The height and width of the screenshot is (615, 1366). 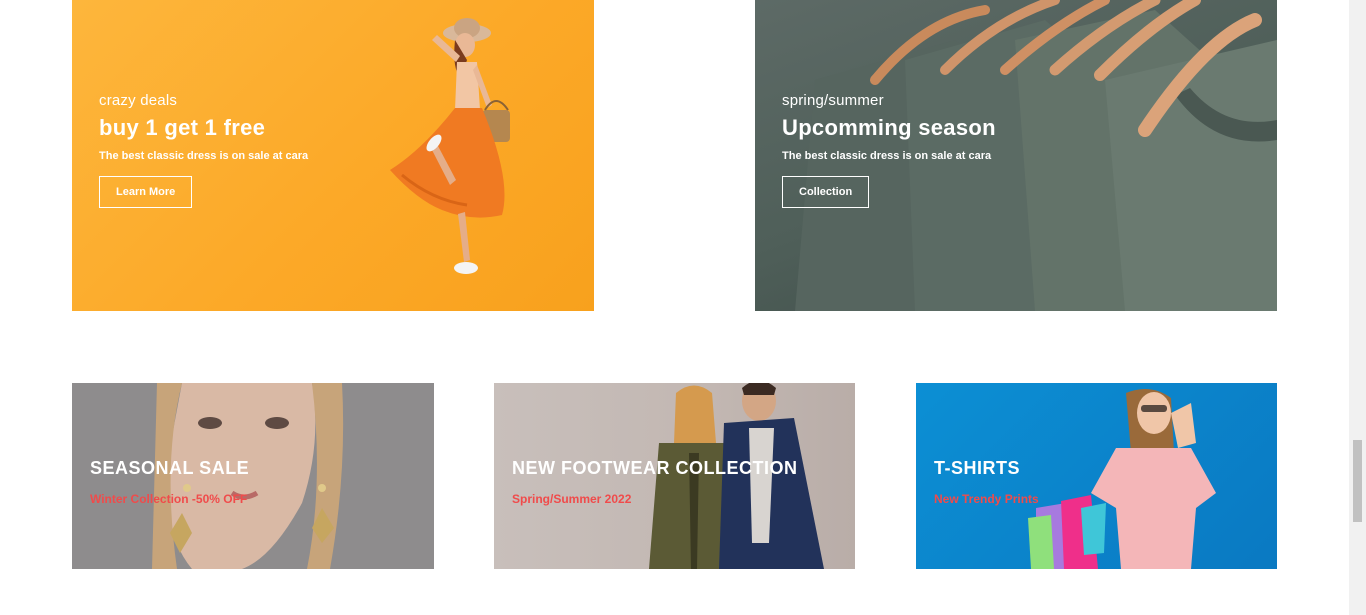 What do you see at coordinates (170, 468) in the screenshot?
I see `banner-title: SEASONAL SALE` at bounding box center [170, 468].